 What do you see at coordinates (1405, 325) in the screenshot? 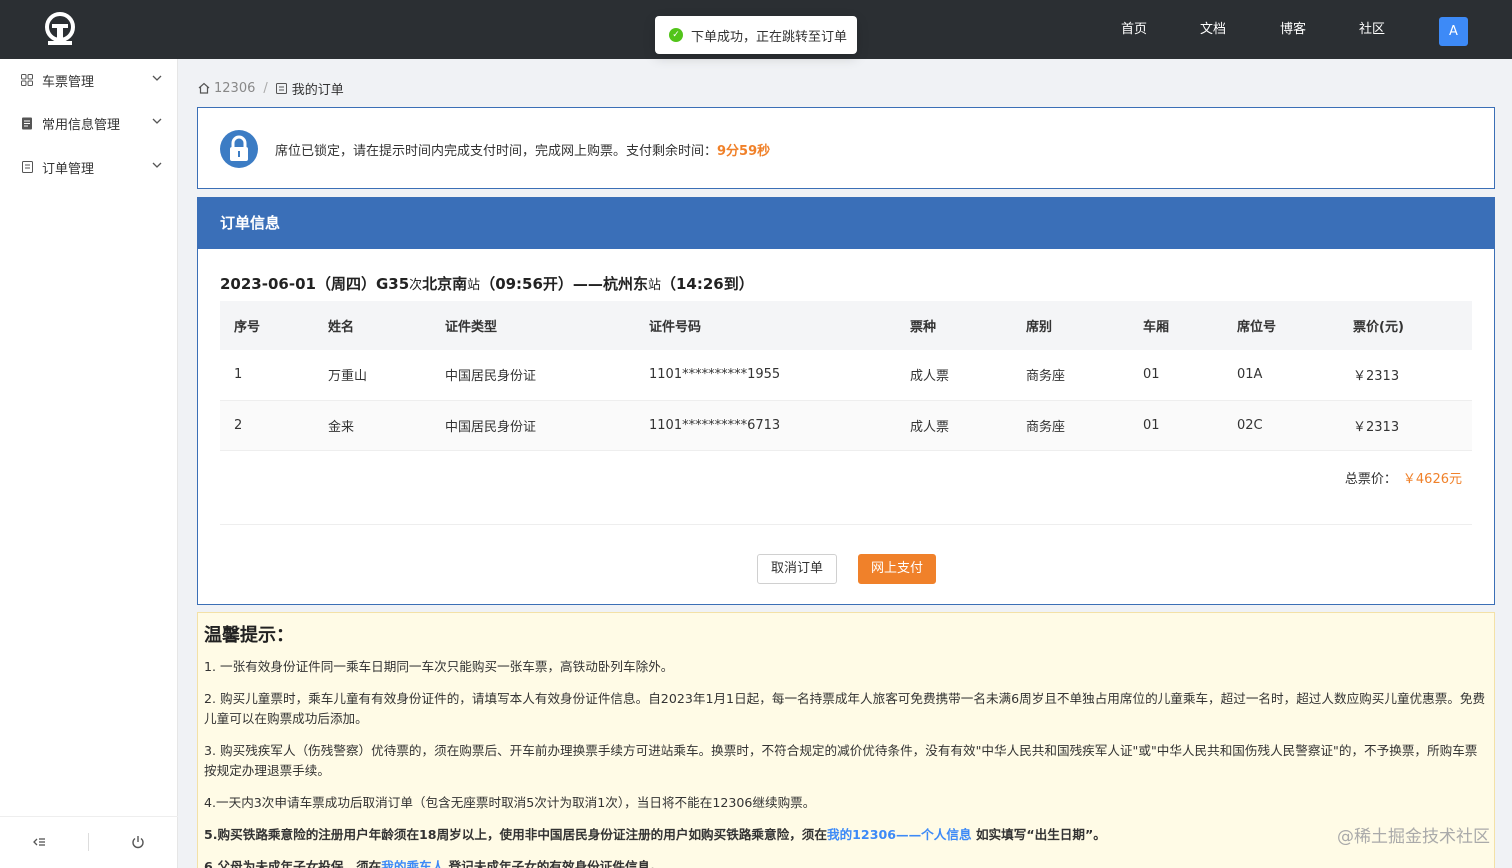
I see `column-header: 票价(元)` at bounding box center [1405, 325].